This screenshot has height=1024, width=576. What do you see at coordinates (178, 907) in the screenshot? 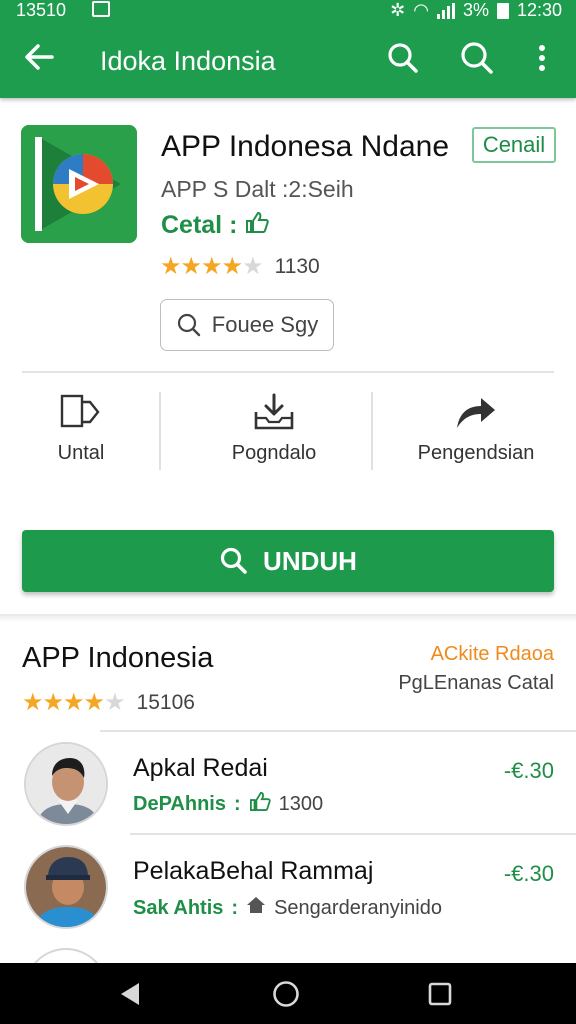
I see `developer-name: Sak Ahtis` at bounding box center [178, 907].